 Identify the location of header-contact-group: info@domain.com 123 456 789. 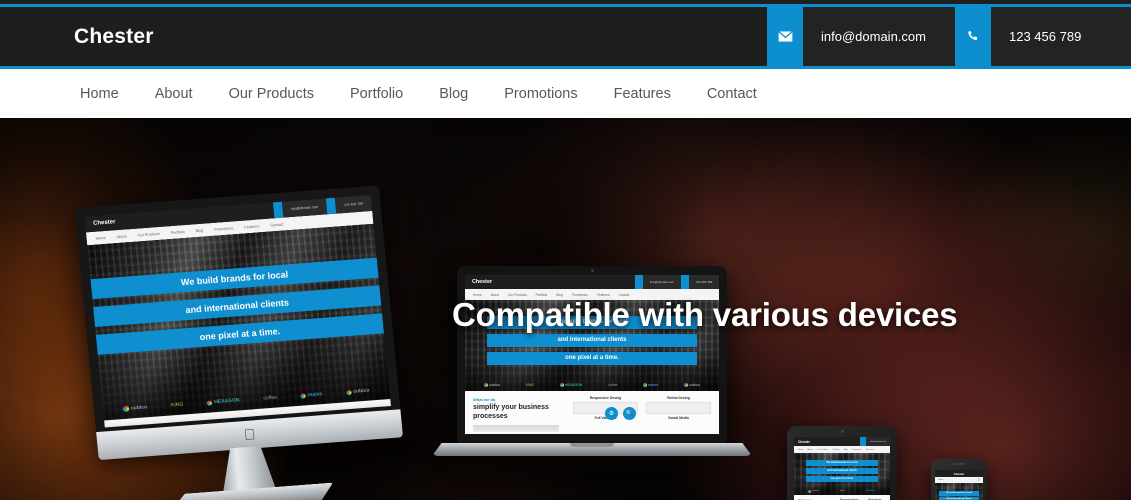
(949, 36).